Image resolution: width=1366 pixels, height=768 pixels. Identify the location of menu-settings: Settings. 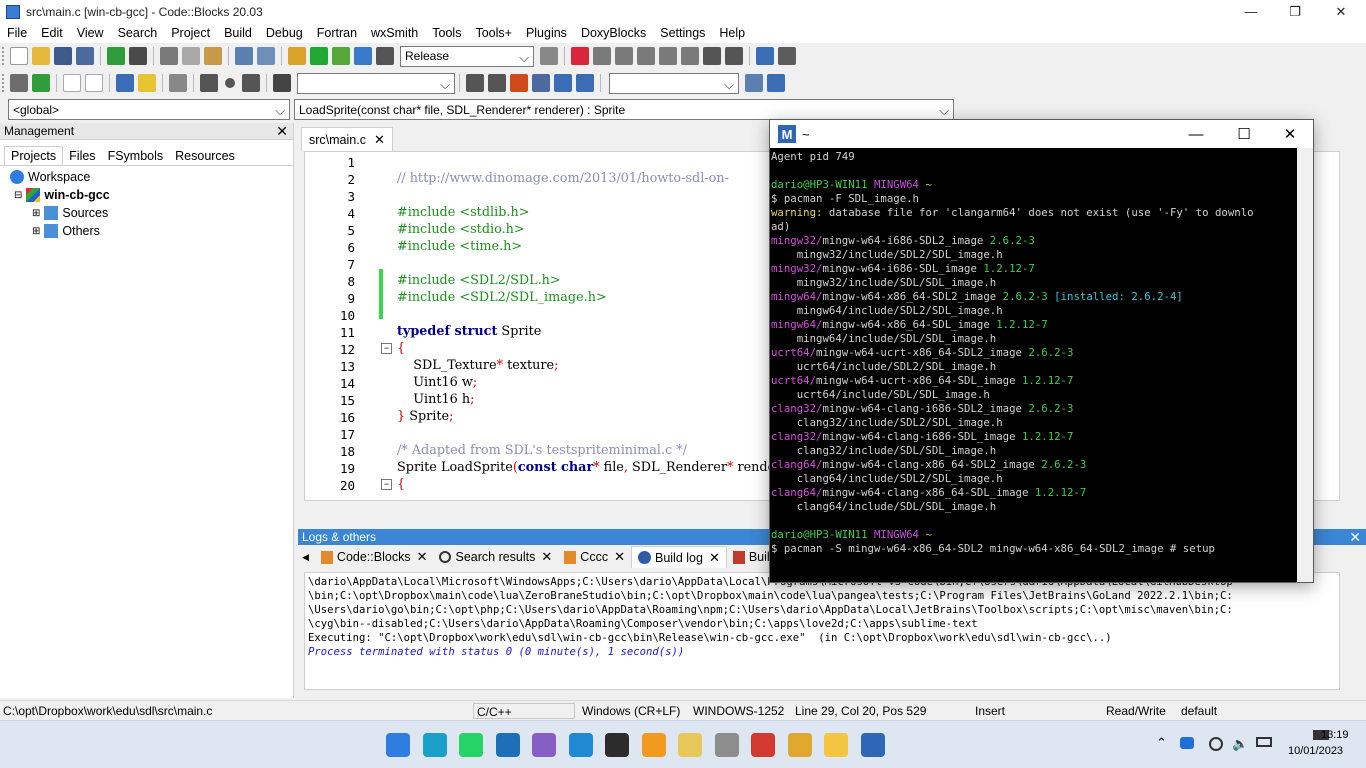
(682, 33).